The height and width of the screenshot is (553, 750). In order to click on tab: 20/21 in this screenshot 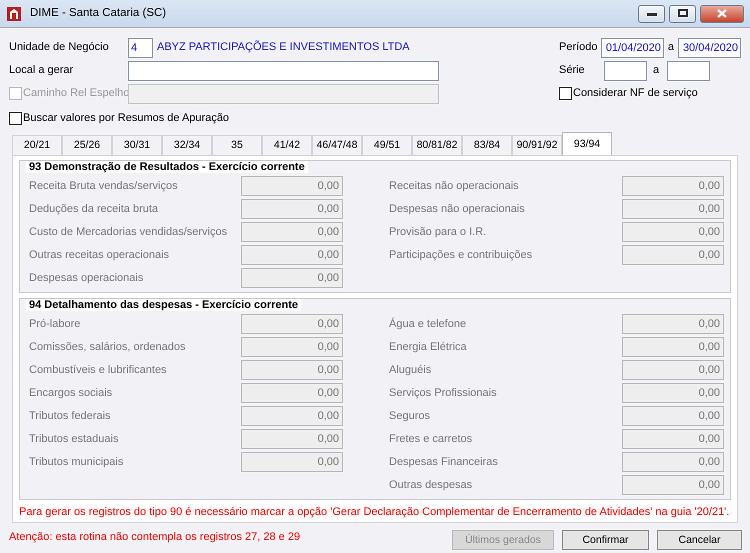, I will do `click(37, 145)`.